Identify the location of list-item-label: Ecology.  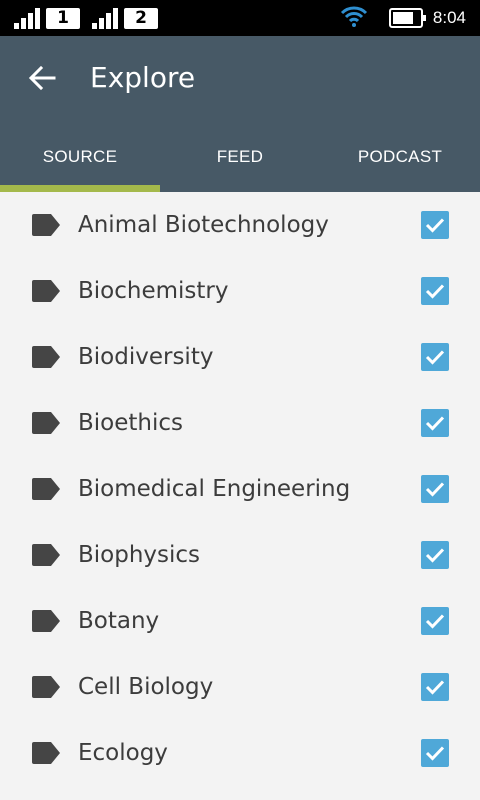
(123, 753).